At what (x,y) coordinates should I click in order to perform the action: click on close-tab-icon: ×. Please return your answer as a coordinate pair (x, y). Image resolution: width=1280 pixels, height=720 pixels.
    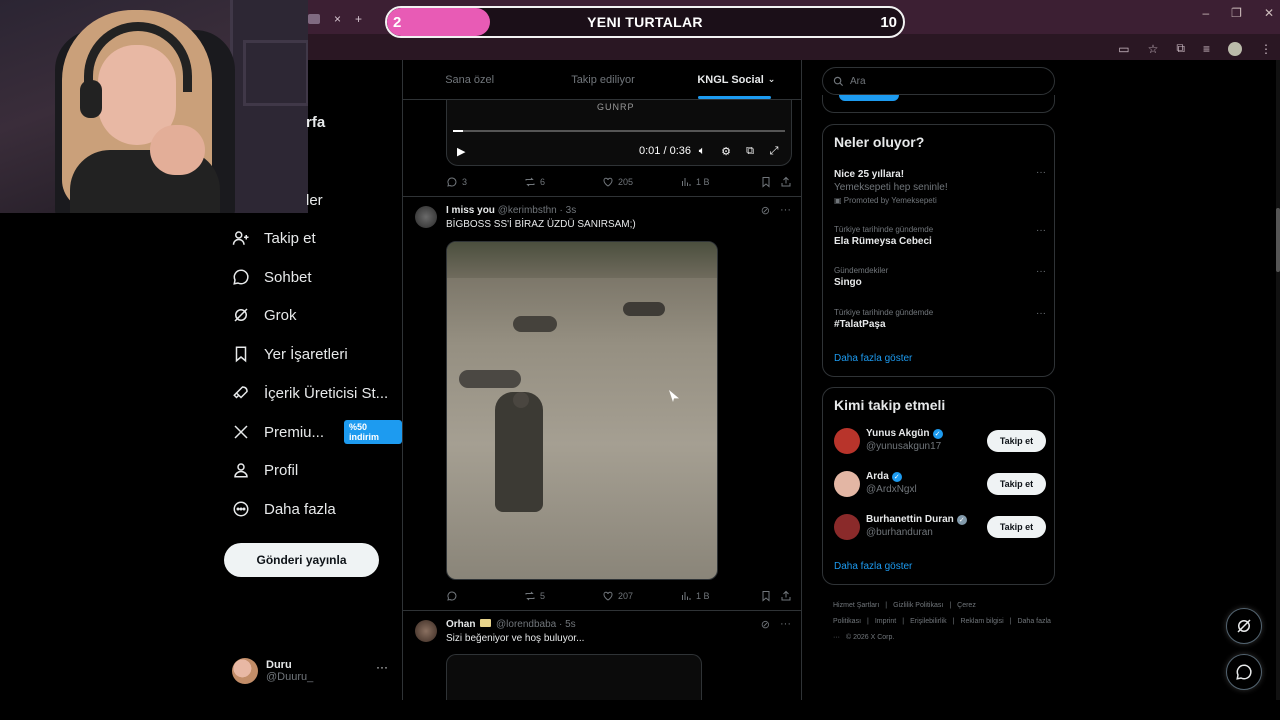
    Looking at the image, I should click on (337, 19).